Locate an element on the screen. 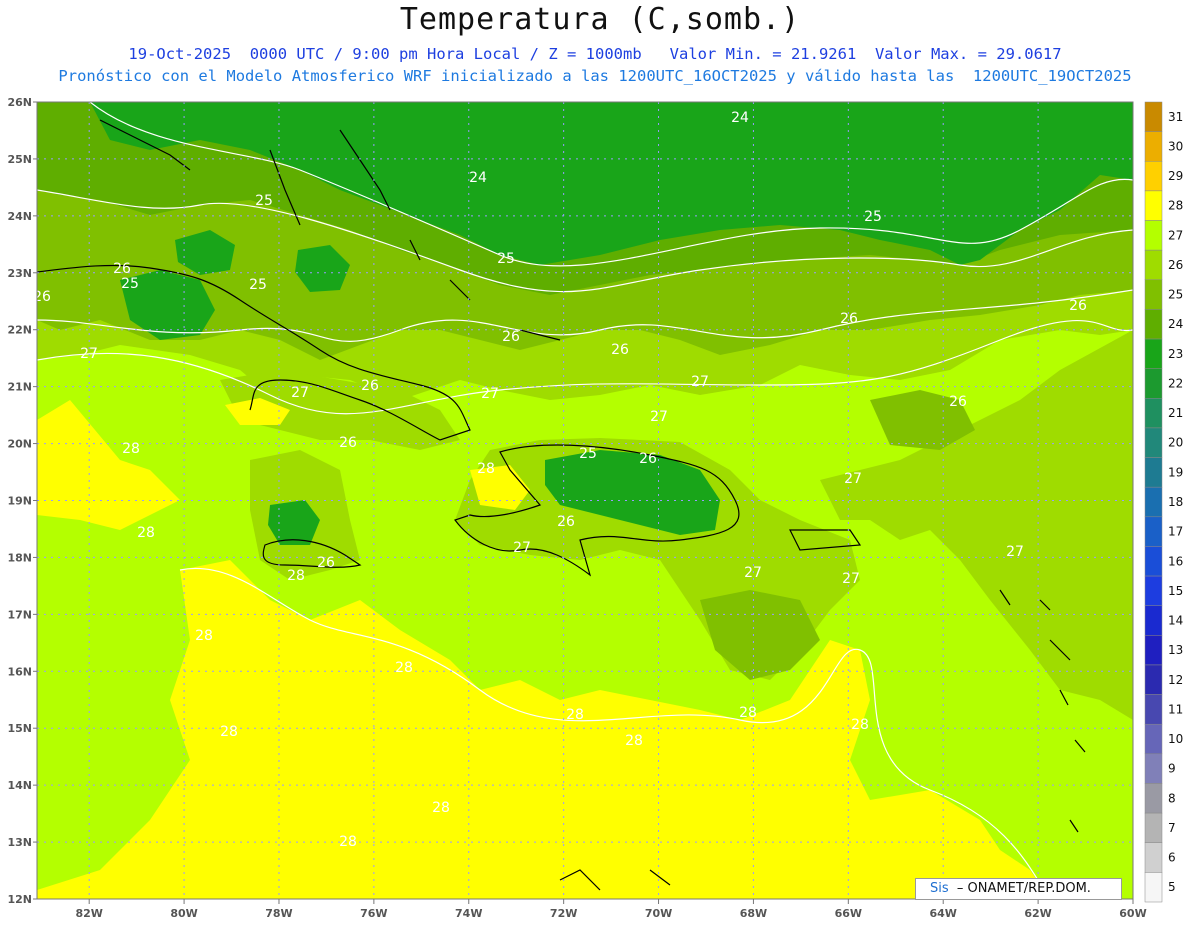  contour-label: 24 is located at coordinates (478, 178).